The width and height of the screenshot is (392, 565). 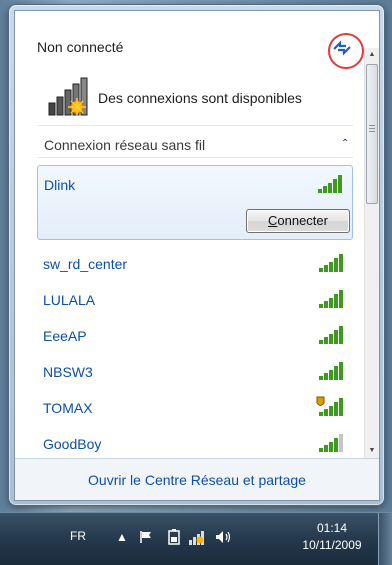 What do you see at coordinates (195, 407) in the screenshot?
I see `network-item: TOMAX` at bounding box center [195, 407].